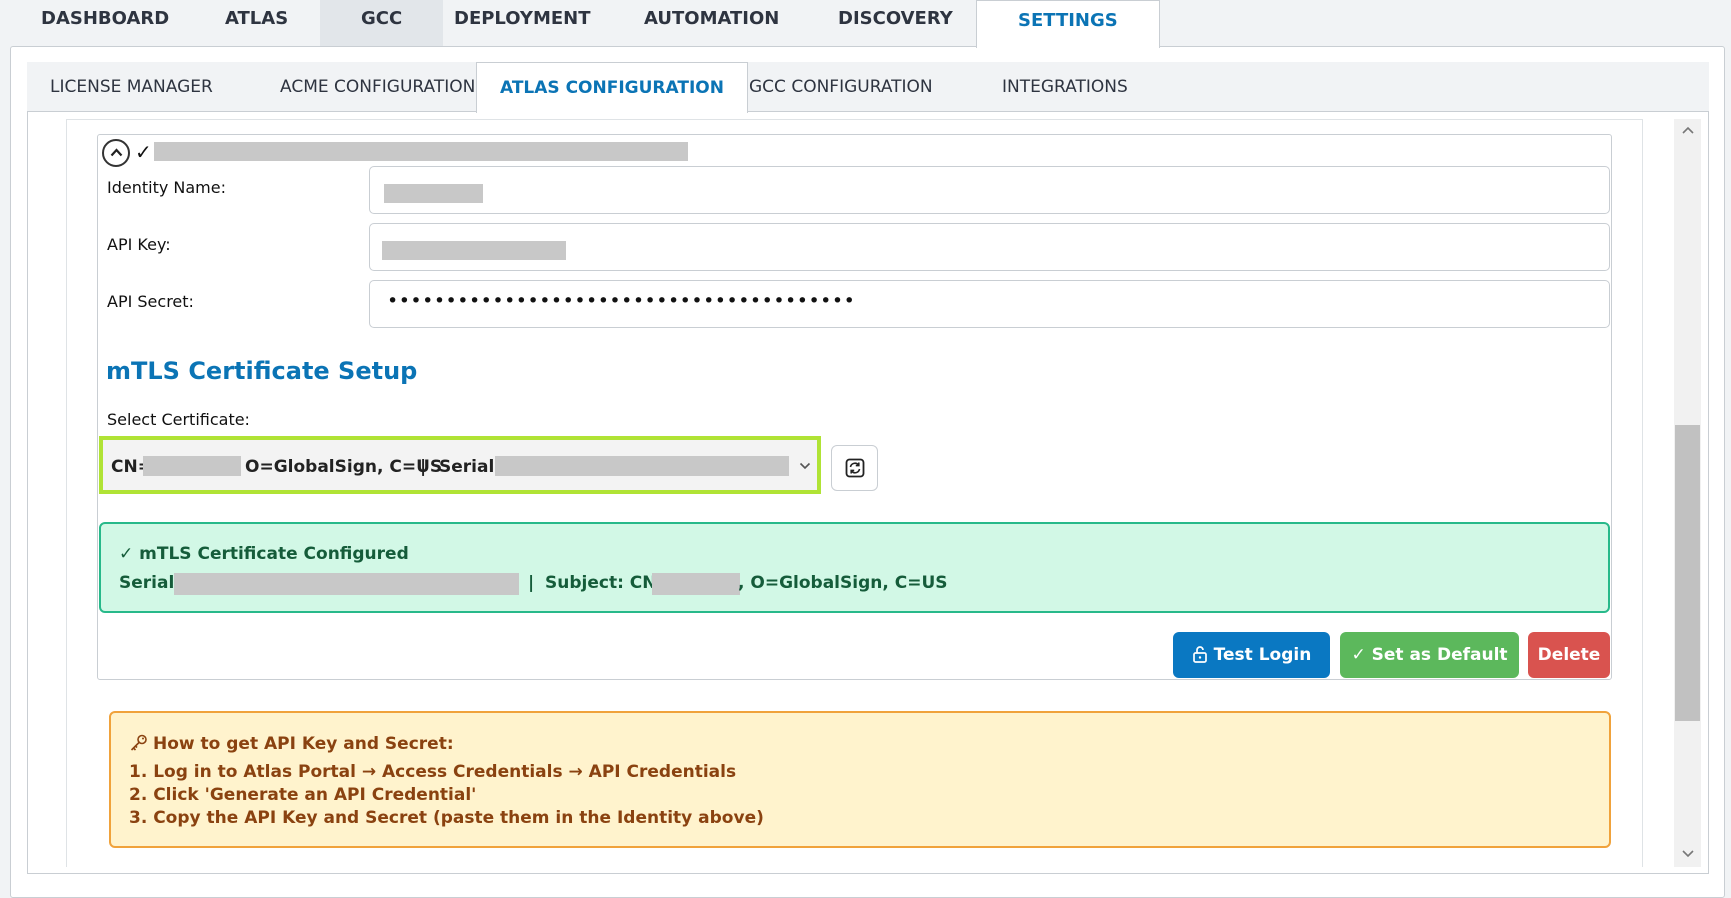 The width and height of the screenshot is (1731, 898). I want to click on api-secret-value: ••••••••••••••••••••••••••••••••••••••••, so click(621, 301).